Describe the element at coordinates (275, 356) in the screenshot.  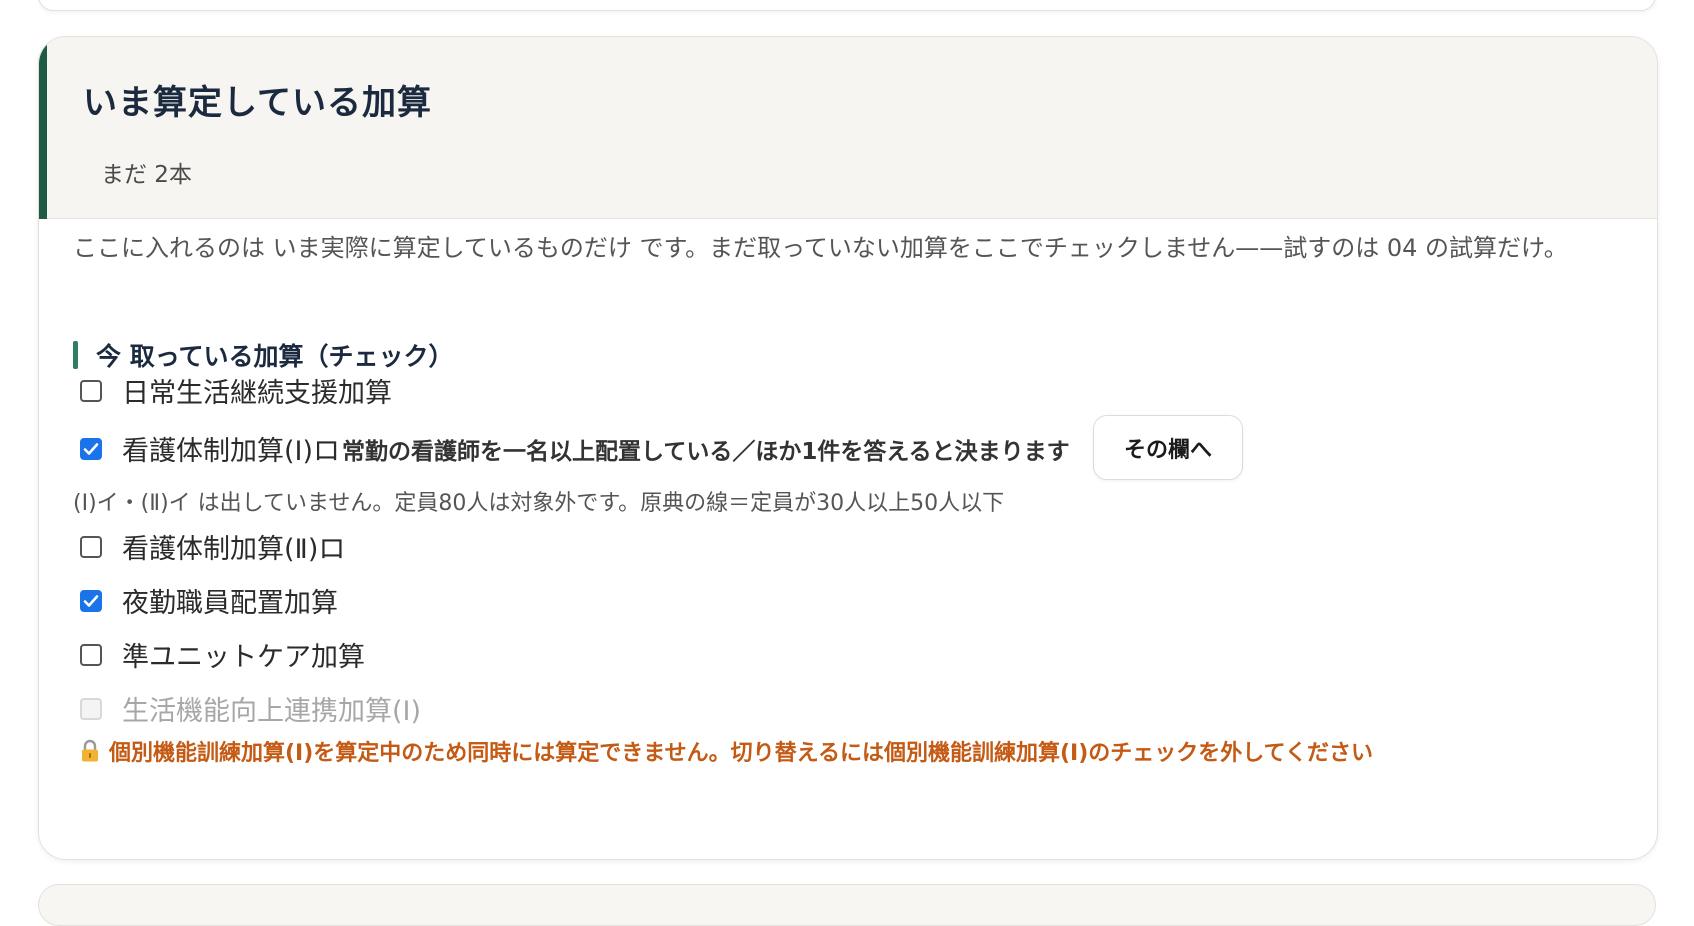
I see `section-label: 今 取っている加算（チェック）` at that location.